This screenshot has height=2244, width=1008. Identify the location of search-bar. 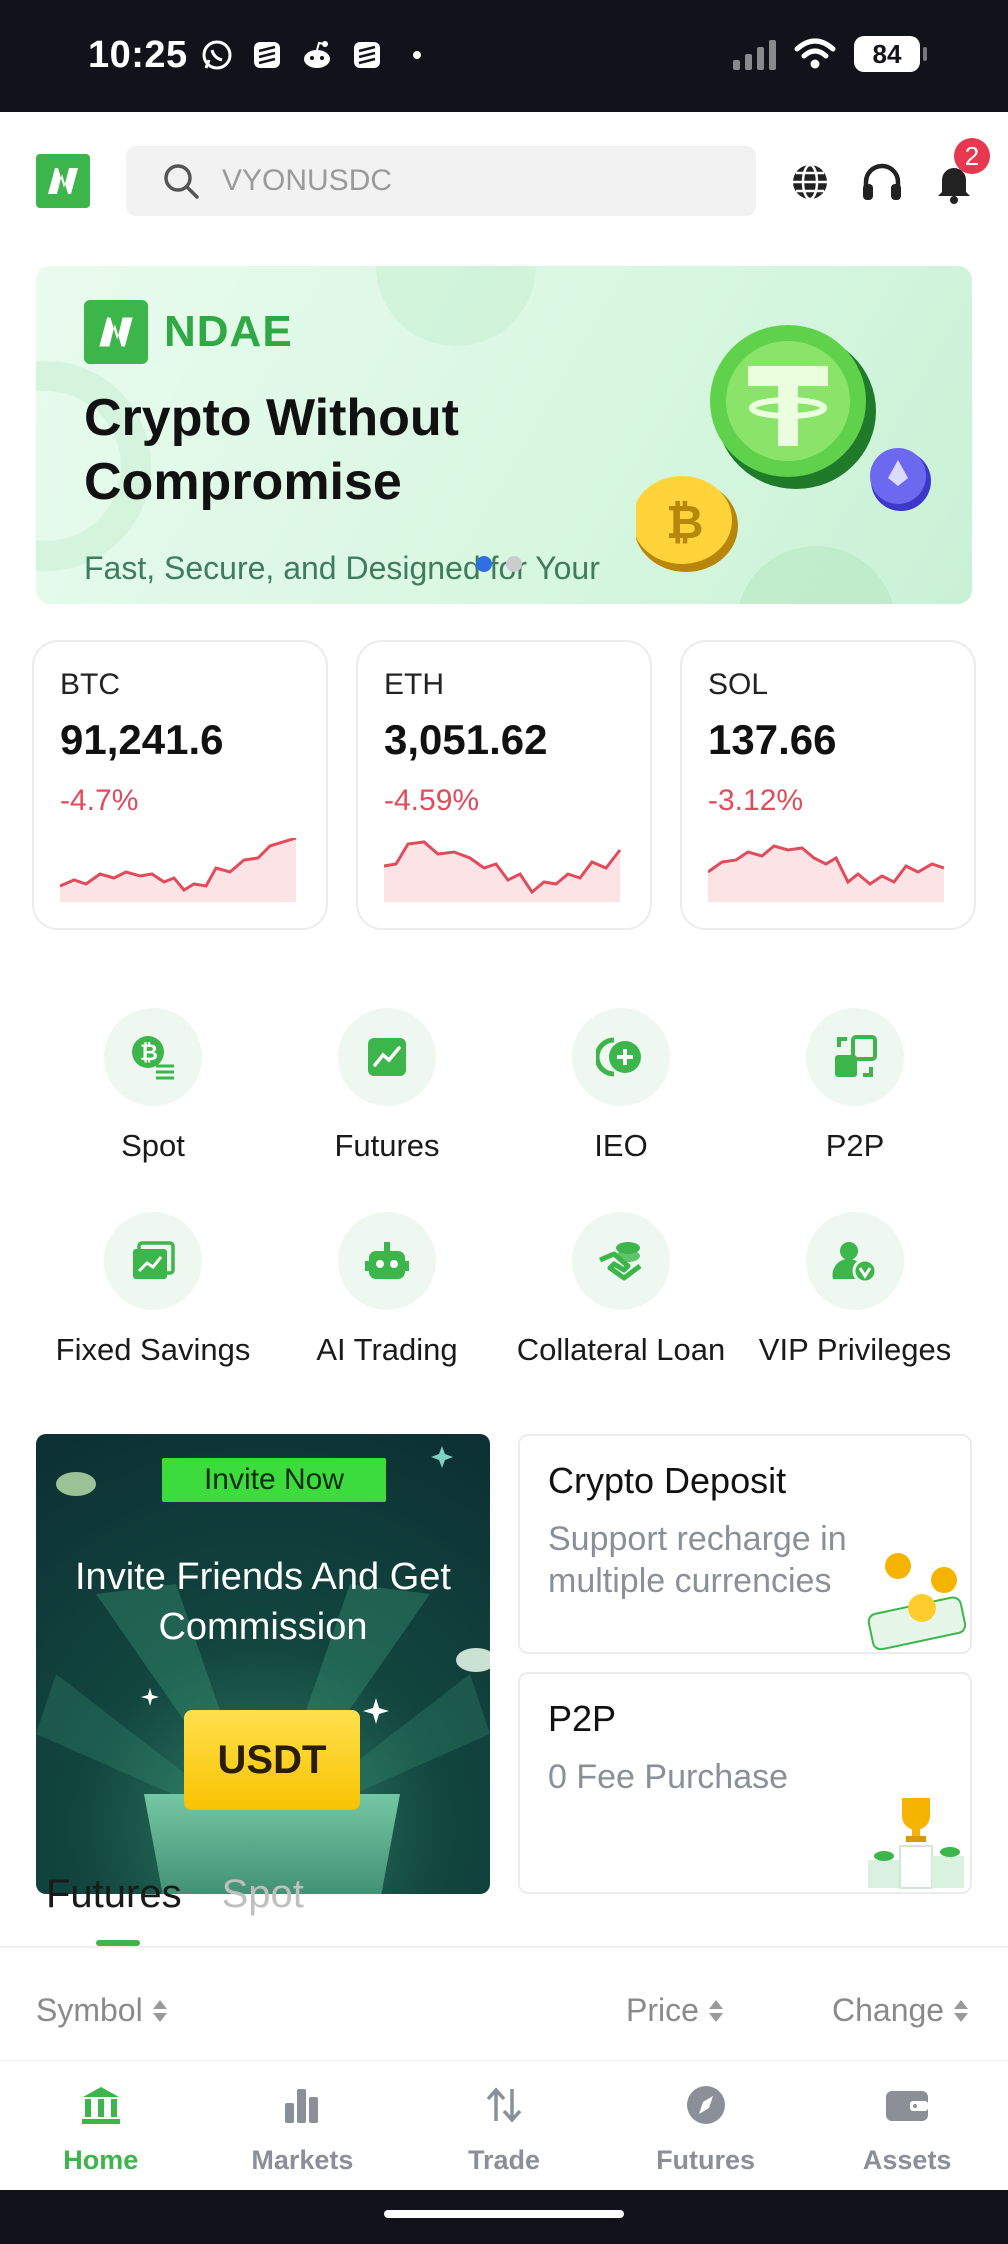
(441, 181).